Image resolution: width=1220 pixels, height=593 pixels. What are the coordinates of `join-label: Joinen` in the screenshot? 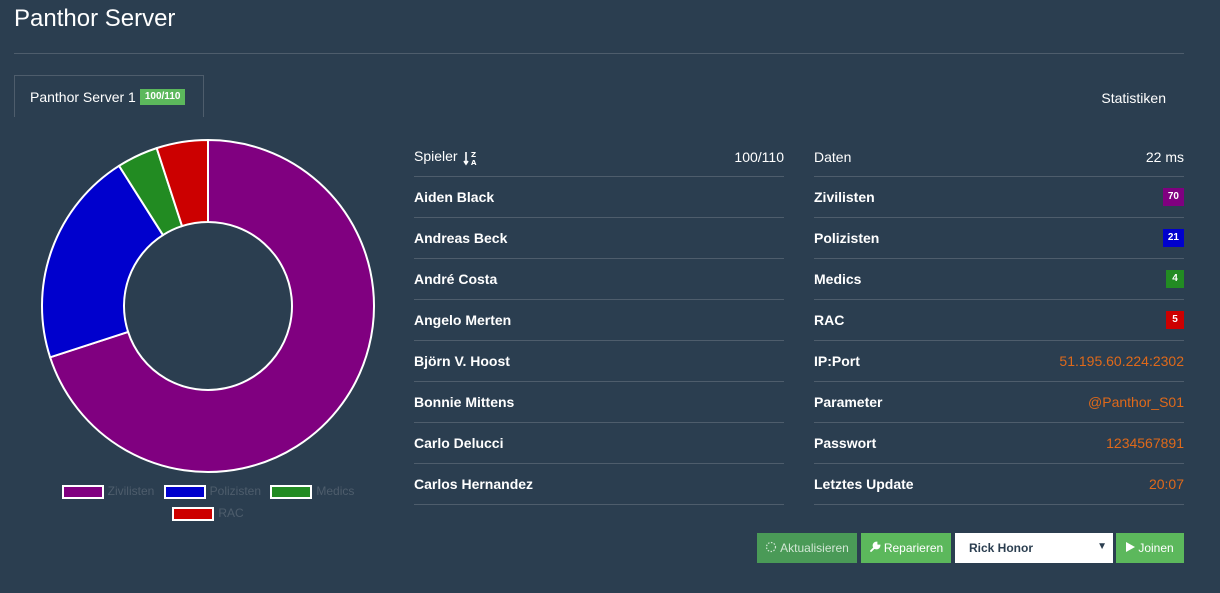 It's located at (1156, 548).